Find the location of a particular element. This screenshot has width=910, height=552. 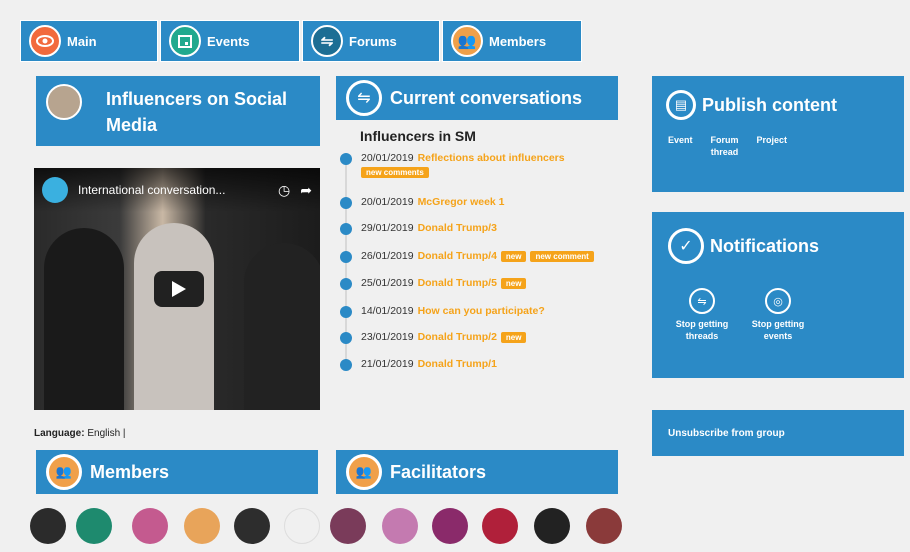

publish-header: ▤ Publish content is located at coordinates (778, 98).